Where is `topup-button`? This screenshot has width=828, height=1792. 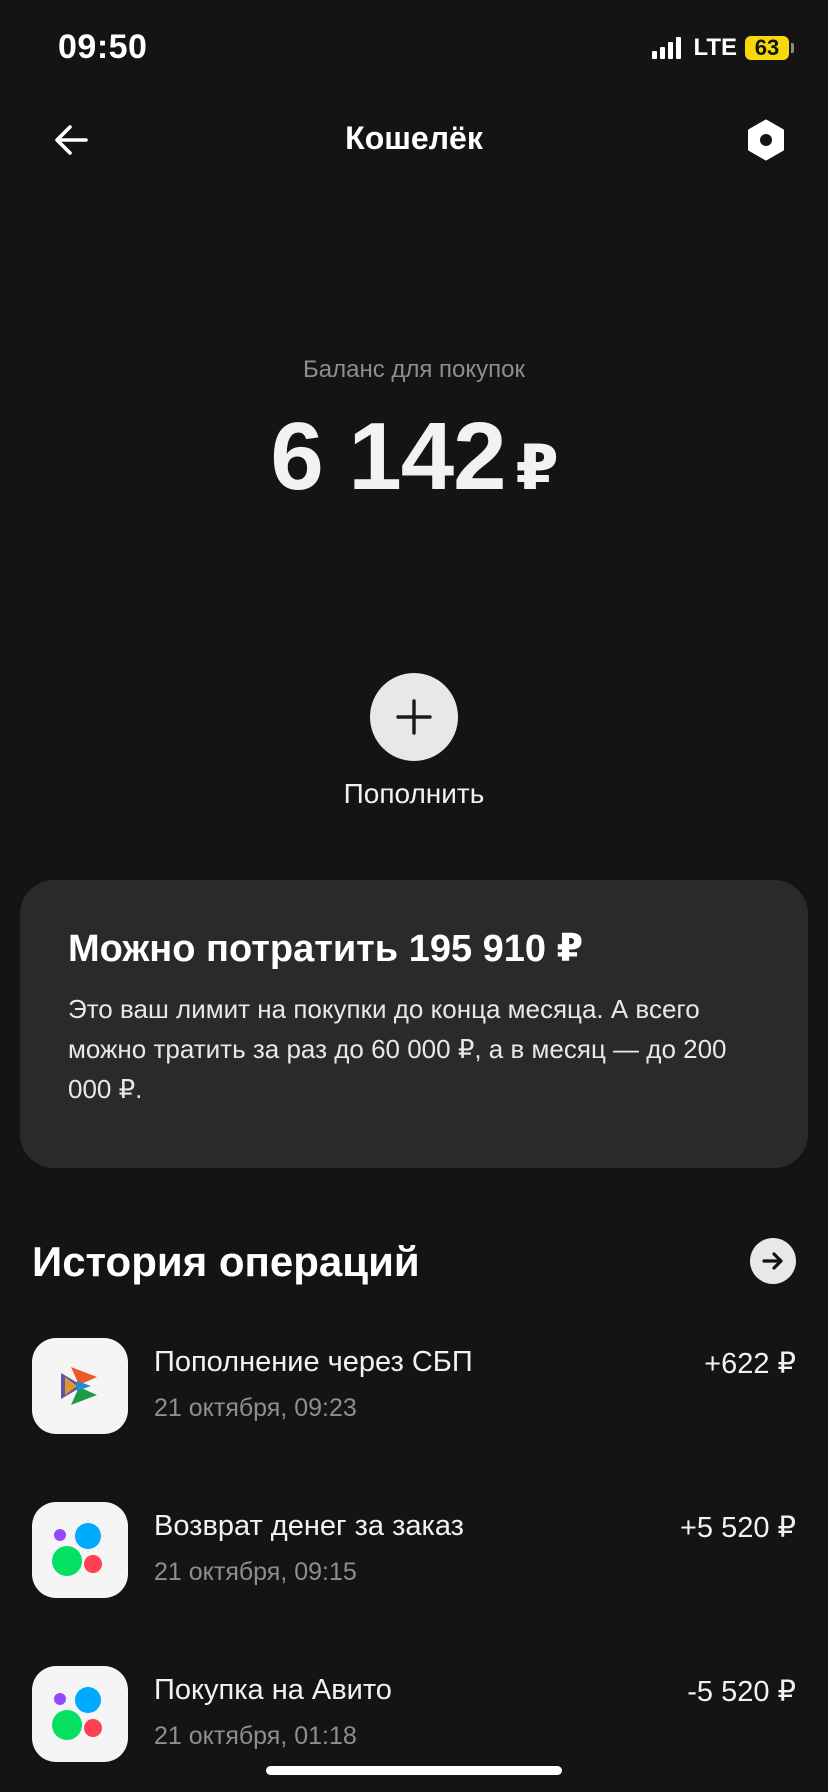
topup-button is located at coordinates (414, 717).